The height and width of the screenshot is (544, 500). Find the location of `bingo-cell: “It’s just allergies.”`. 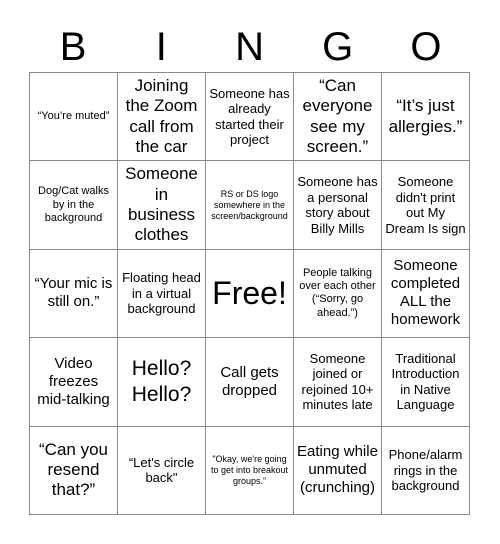

bingo-cell: “It’s just allergies.” is located at coordinates (426, 117).